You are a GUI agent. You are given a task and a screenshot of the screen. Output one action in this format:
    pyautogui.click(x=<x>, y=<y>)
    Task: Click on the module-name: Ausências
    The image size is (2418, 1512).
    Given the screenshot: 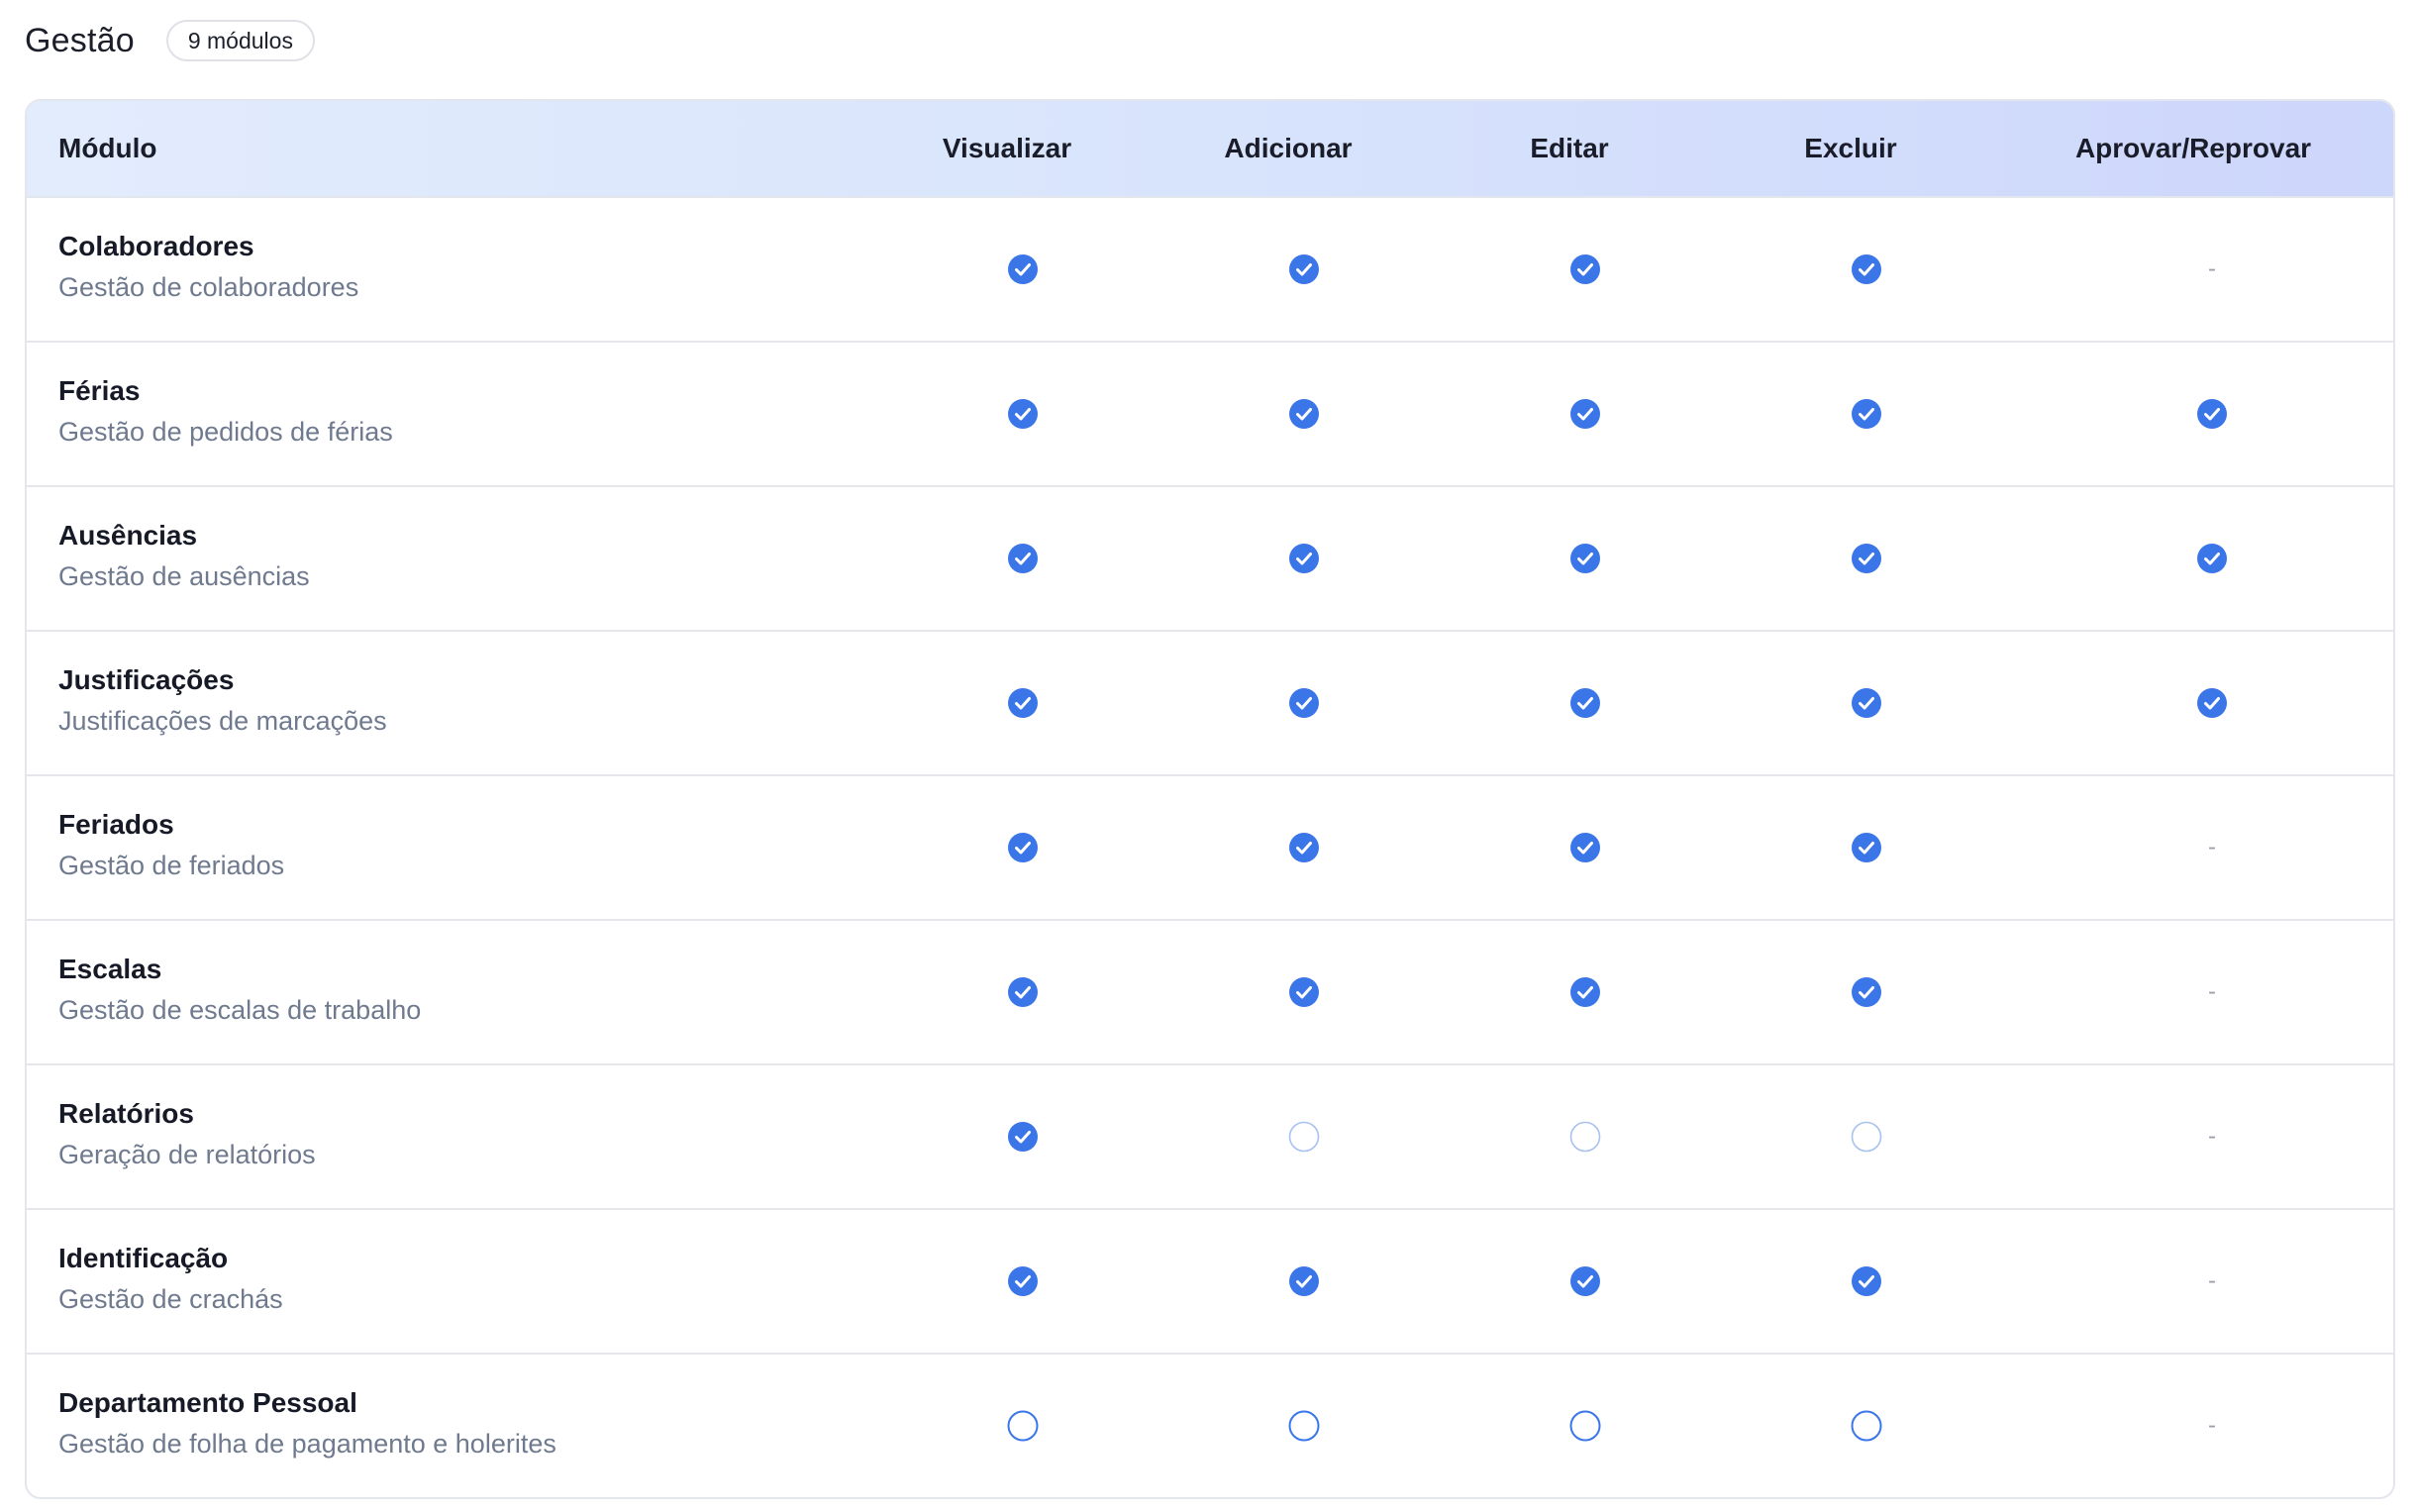 What is the action you would take?
    pyautogui.click(x=128, y=535)
    